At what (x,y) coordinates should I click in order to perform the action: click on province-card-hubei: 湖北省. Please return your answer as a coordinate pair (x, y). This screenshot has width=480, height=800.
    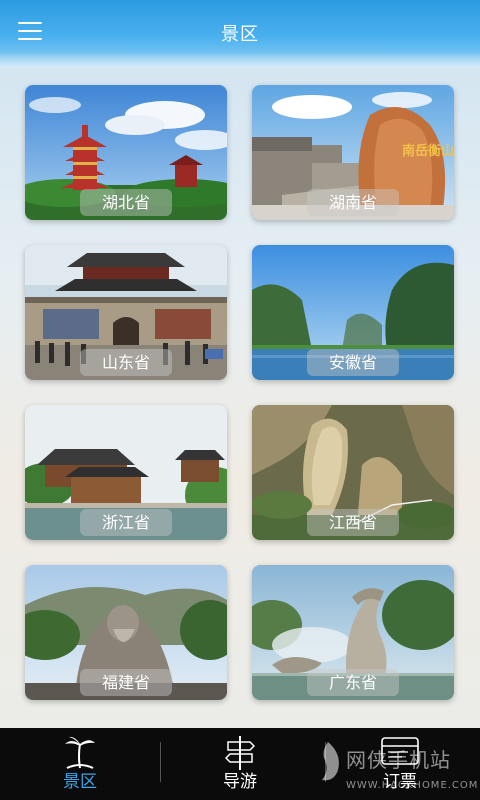
    Looking at the image, I should click on (126, 152).